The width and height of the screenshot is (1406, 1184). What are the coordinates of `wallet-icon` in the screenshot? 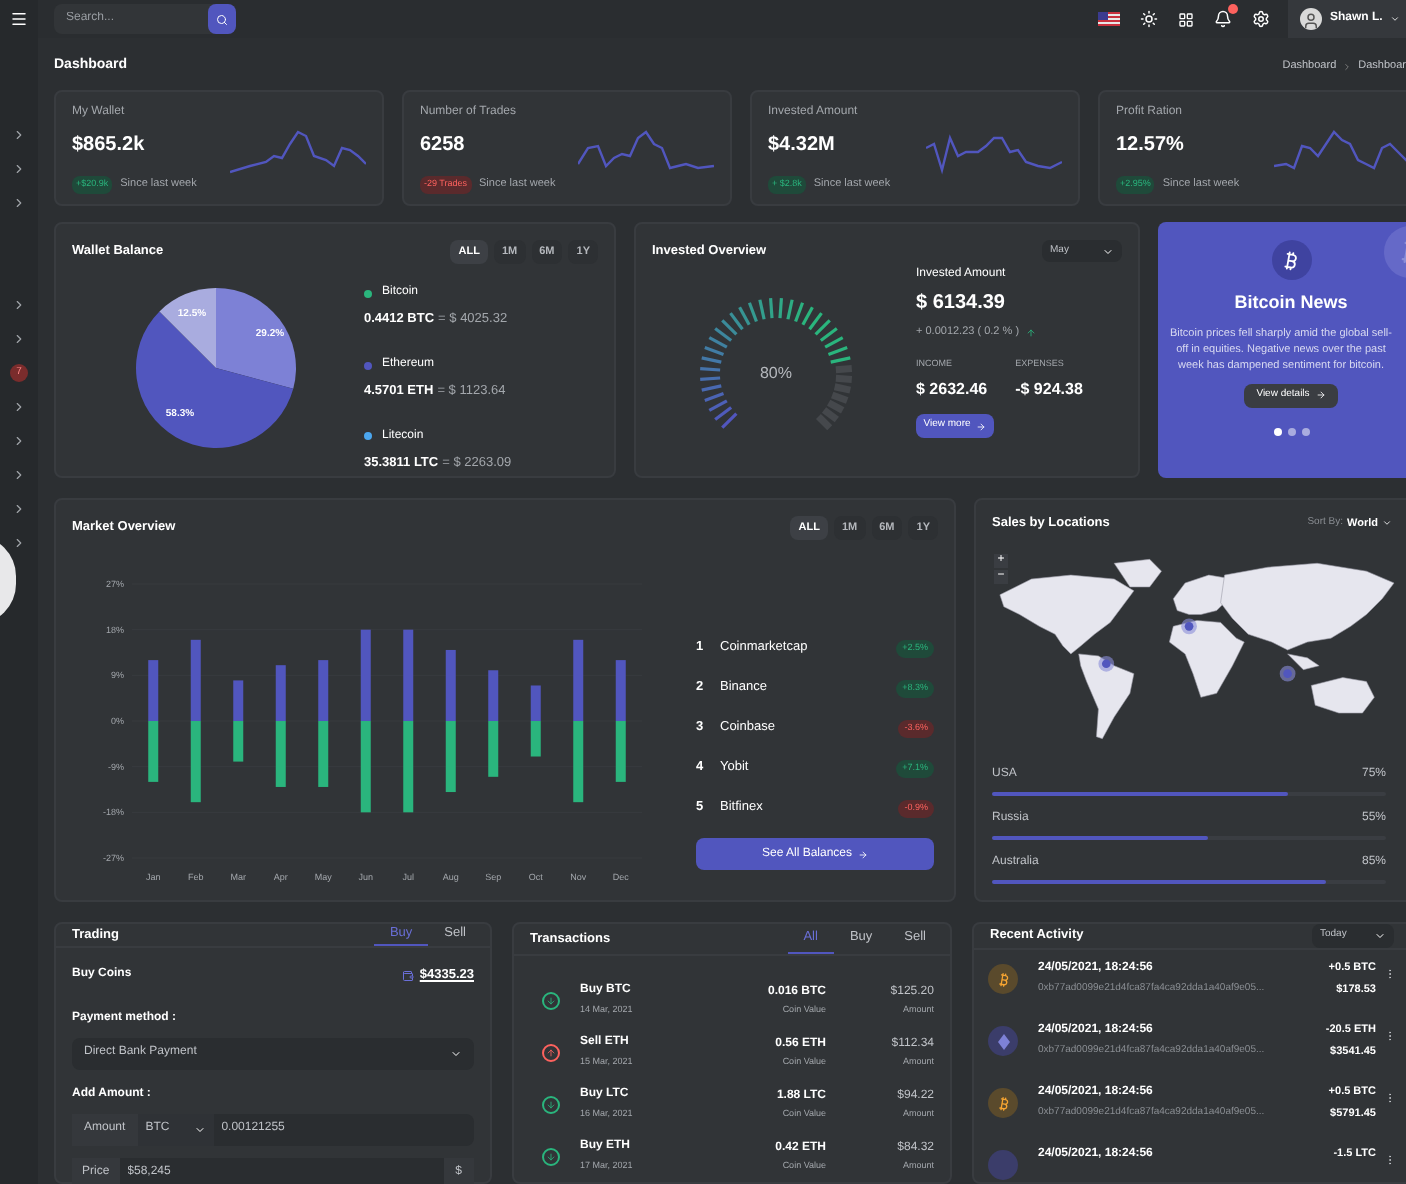 It's located at (407, 975).